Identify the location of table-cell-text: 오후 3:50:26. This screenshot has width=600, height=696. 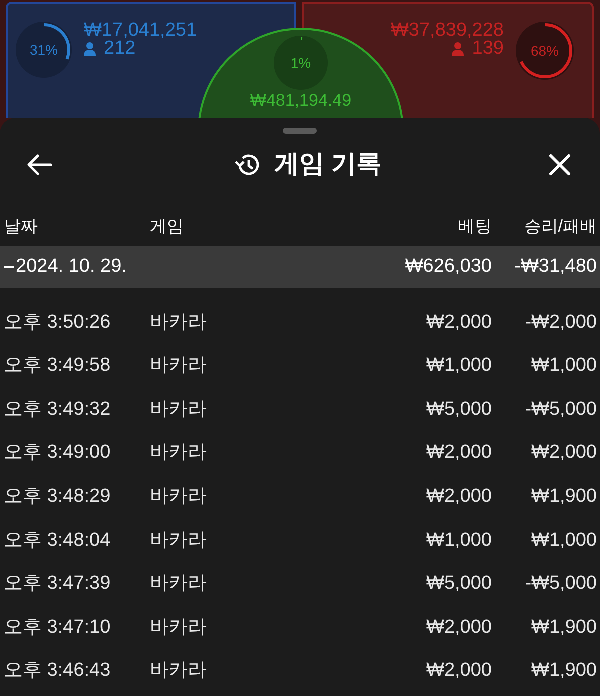
(57, 322).